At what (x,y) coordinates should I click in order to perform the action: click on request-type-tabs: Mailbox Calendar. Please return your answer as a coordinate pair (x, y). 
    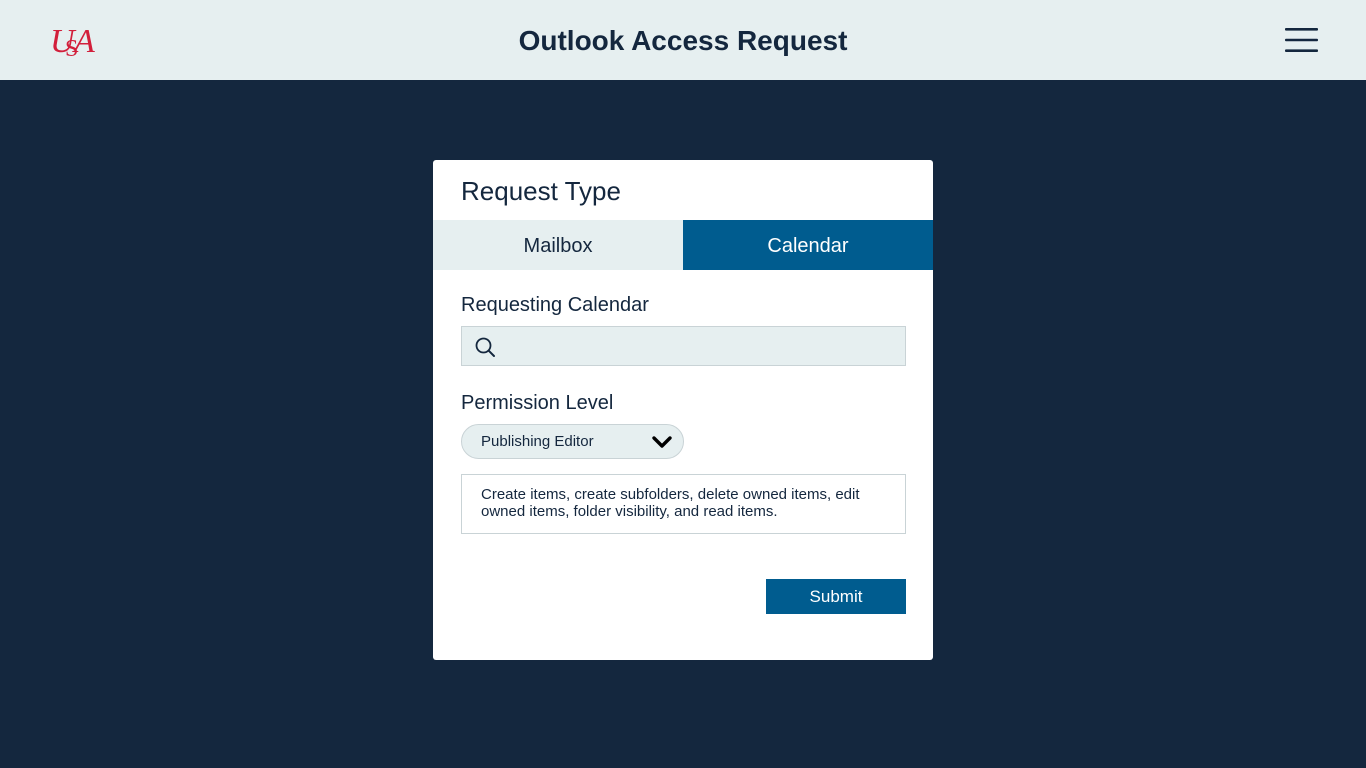
    Looking at the image, I should click on (683, 245).